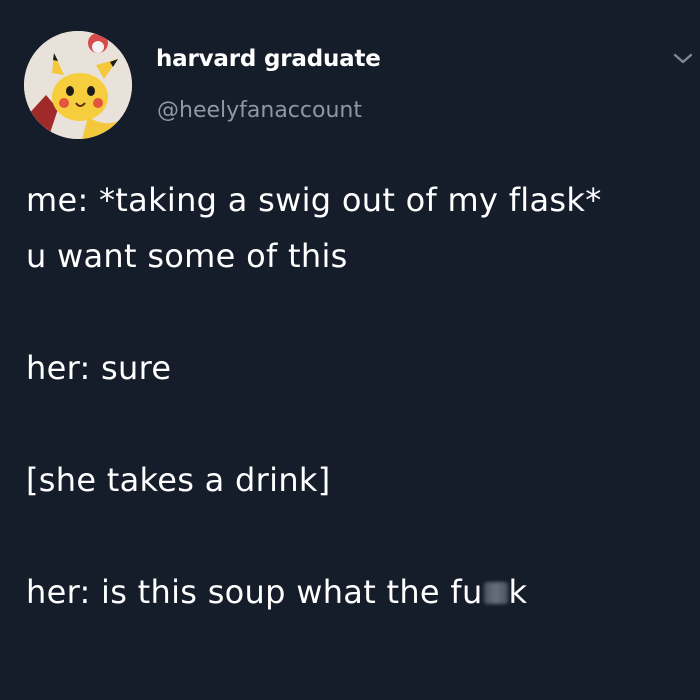  What do you see at coordinates (178, 480) in the screenshot?
I see `tweet-line: [she takes a drink]` at bounding box center [178, 480].